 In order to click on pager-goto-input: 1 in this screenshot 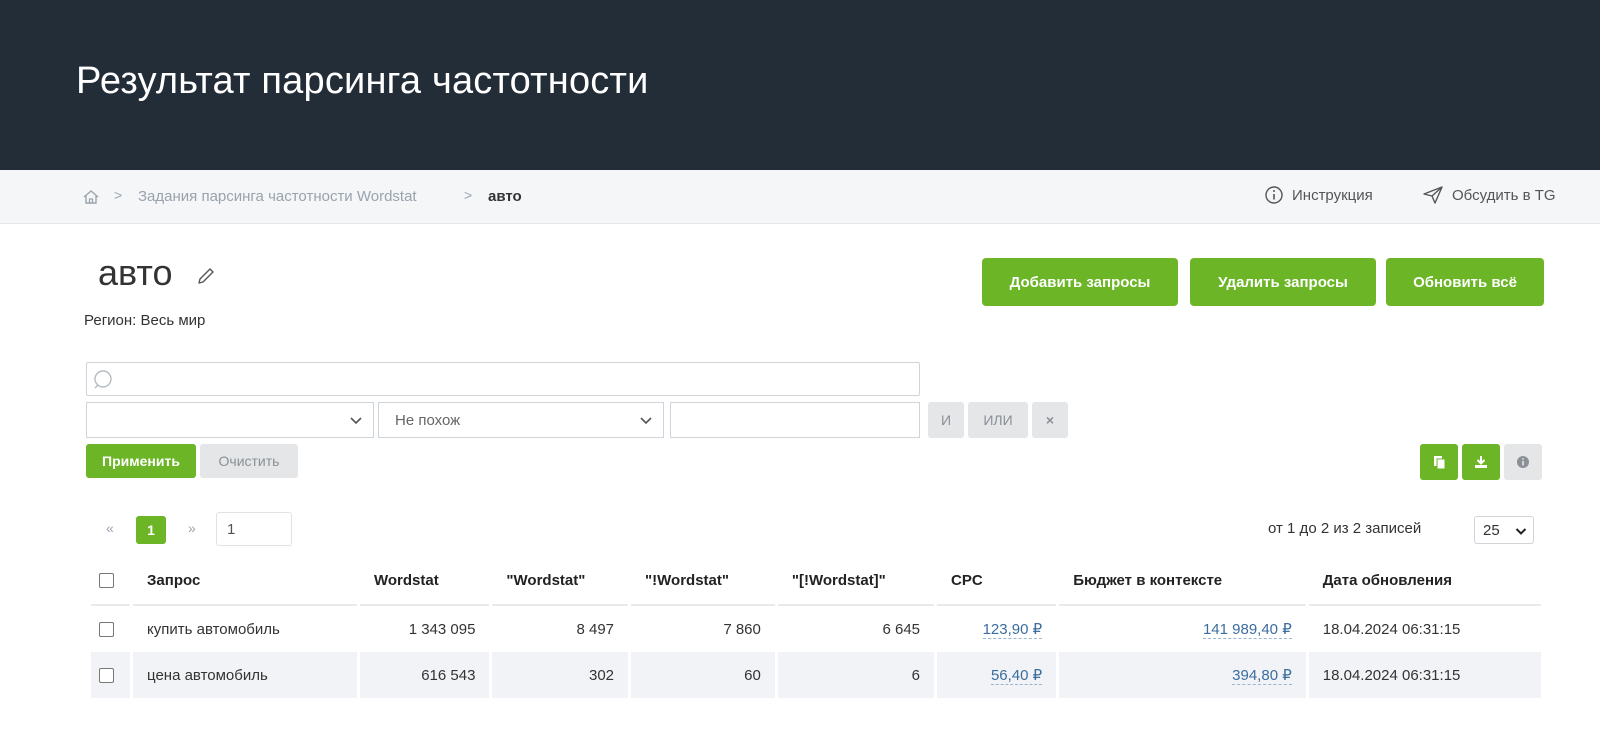, I will do `click(254, 529)`.